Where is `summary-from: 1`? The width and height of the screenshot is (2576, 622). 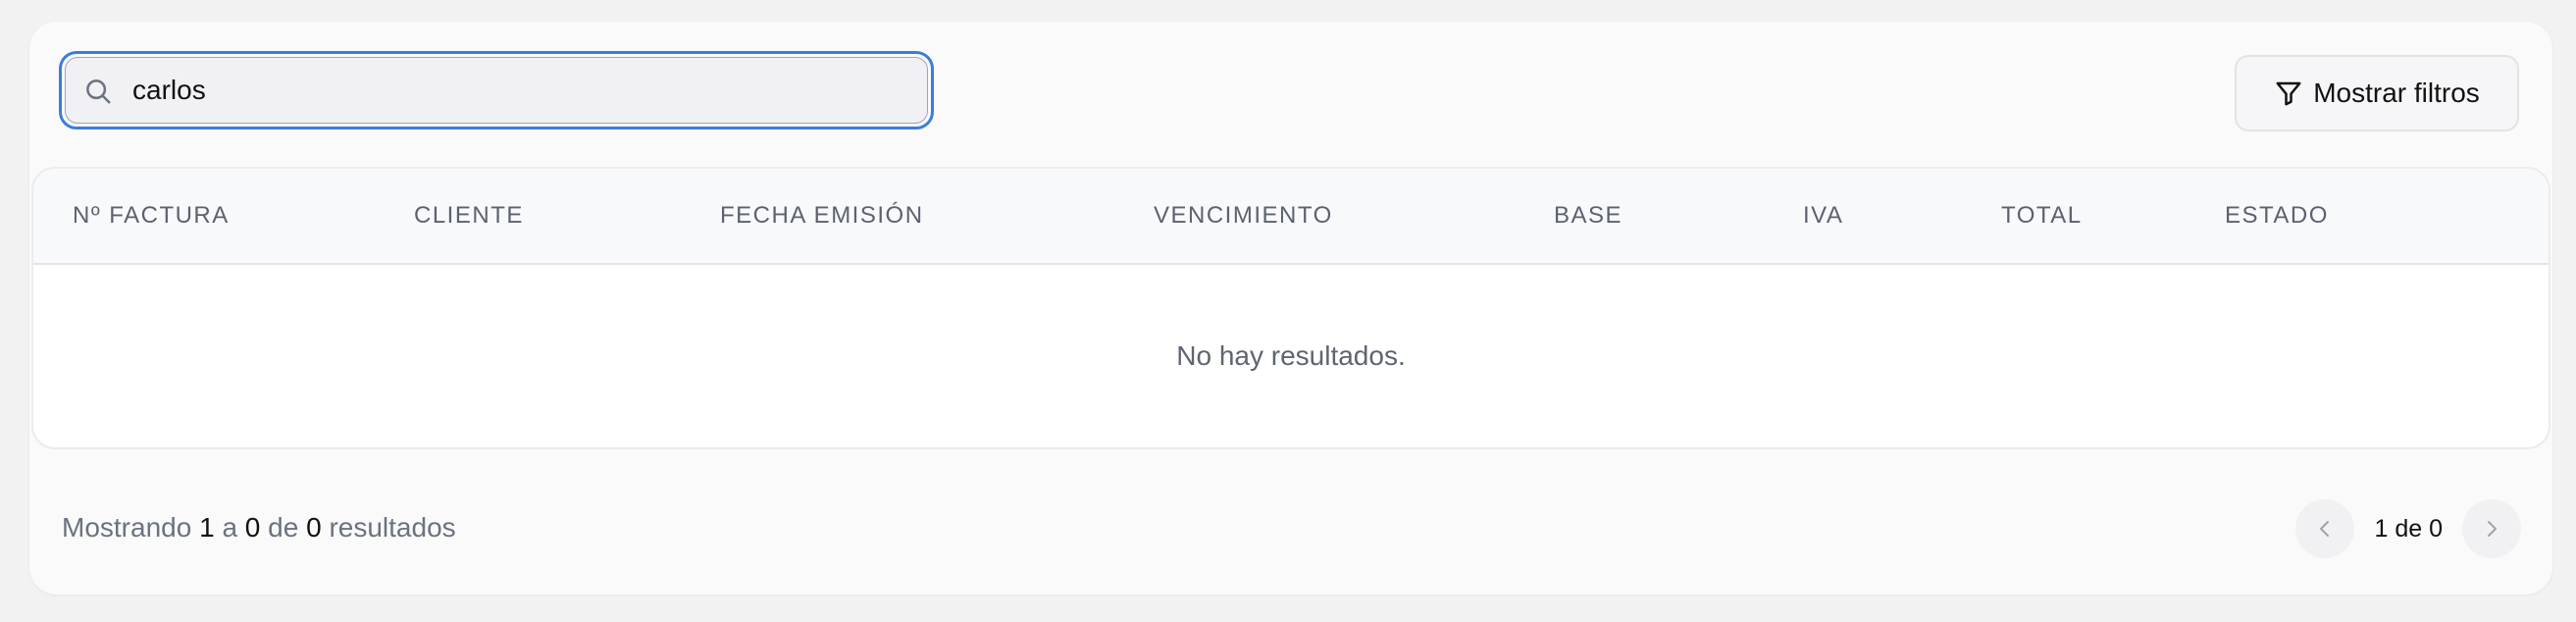 summary-from: 1 is located at coordinates (207, 528).